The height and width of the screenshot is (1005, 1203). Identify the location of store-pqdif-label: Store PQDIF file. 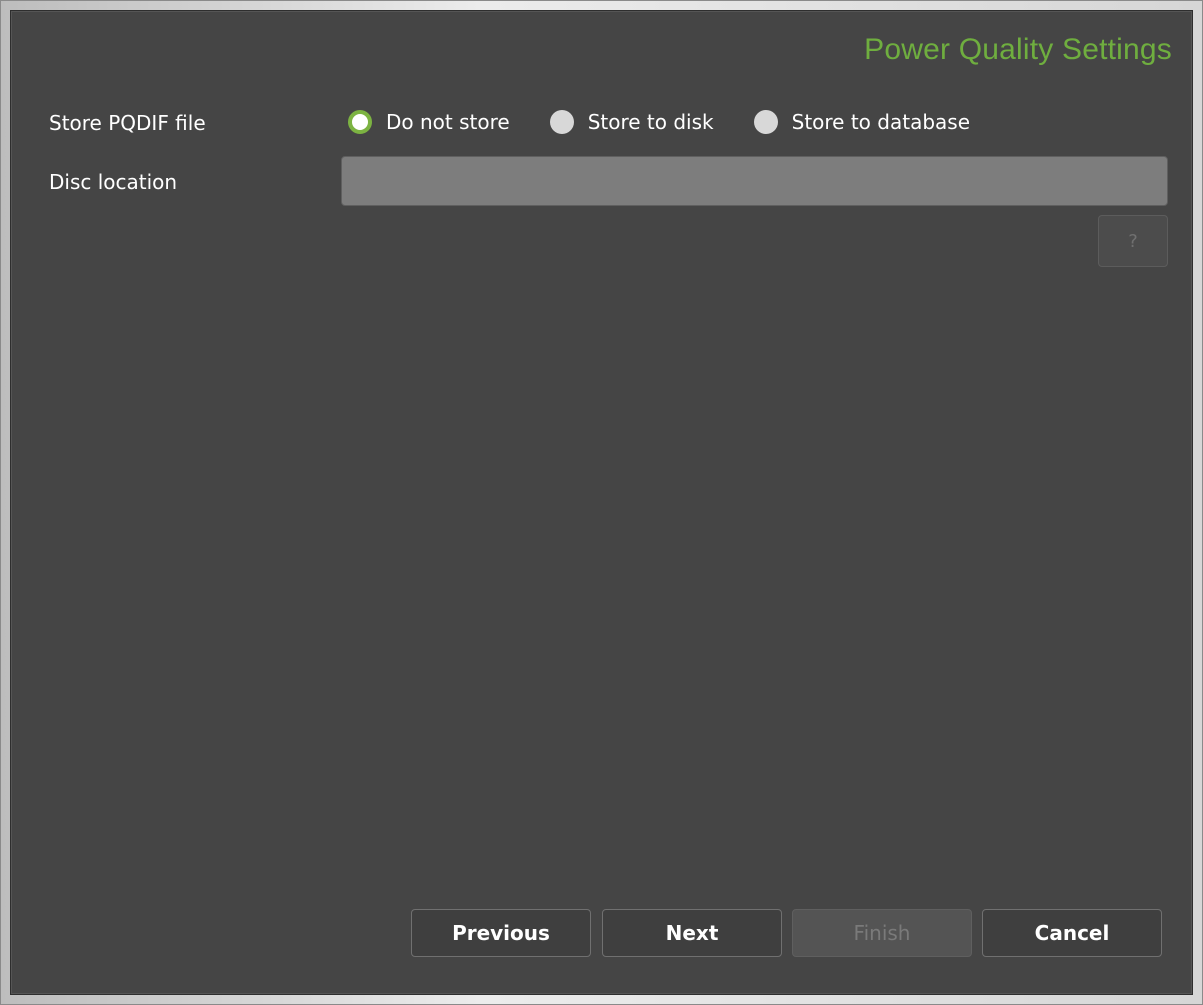
(127, 123).